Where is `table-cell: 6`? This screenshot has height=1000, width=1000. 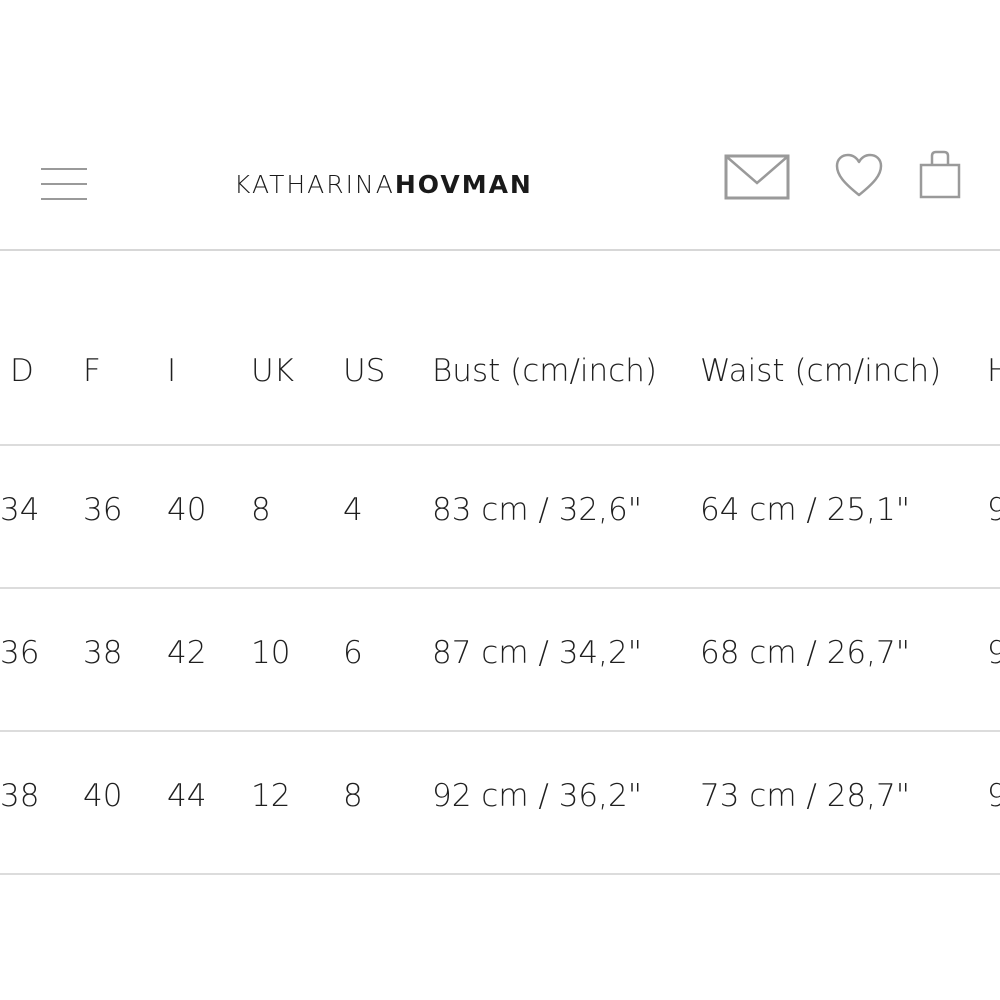
table-cell: 6 is located at coordinates (353, 653).